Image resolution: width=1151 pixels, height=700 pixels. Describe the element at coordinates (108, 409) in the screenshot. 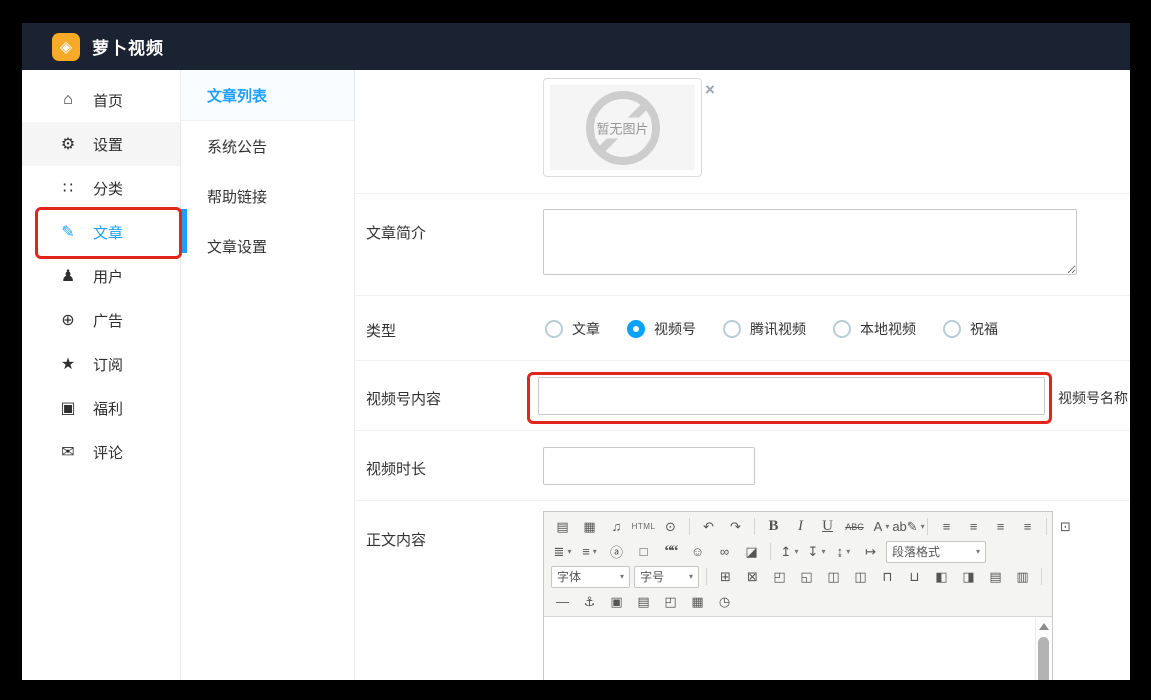

I see `sidebar-item-label: 福利` at that location.